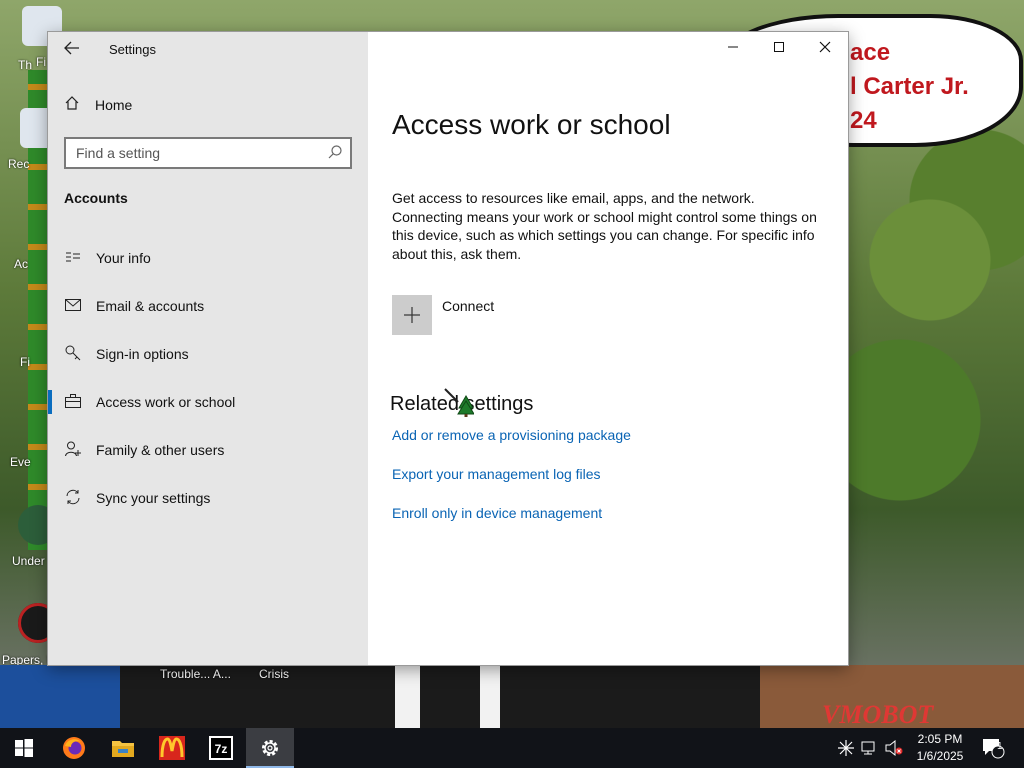 Image resolution: width=1024 pixels, height=768 pixels. Describe the element at coordinates (21, 264) in the screenshot. I see `desktop-icon-label: Ac` at that location.